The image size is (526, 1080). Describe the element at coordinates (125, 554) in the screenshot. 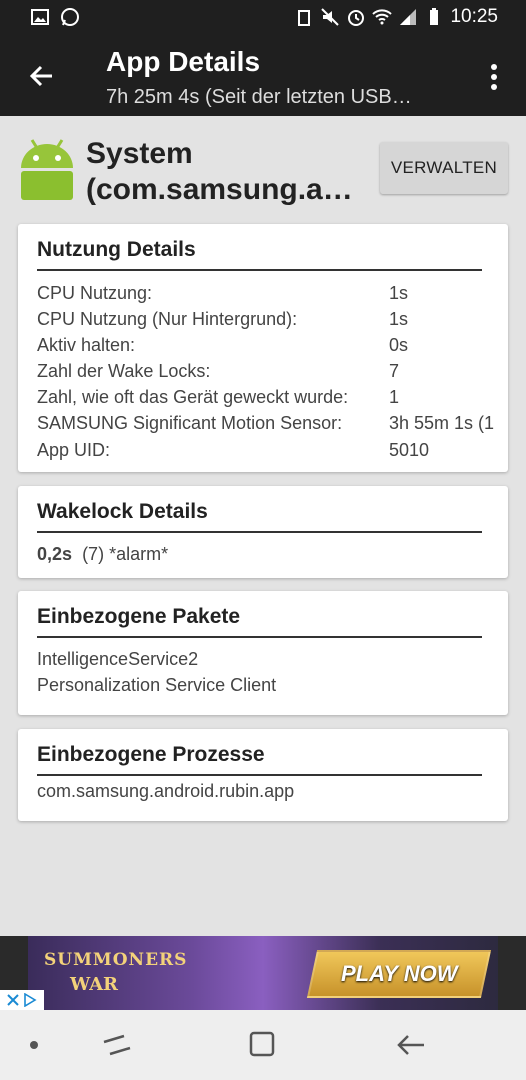

I see `wakelock-name: (7) *alarm*` at that location.